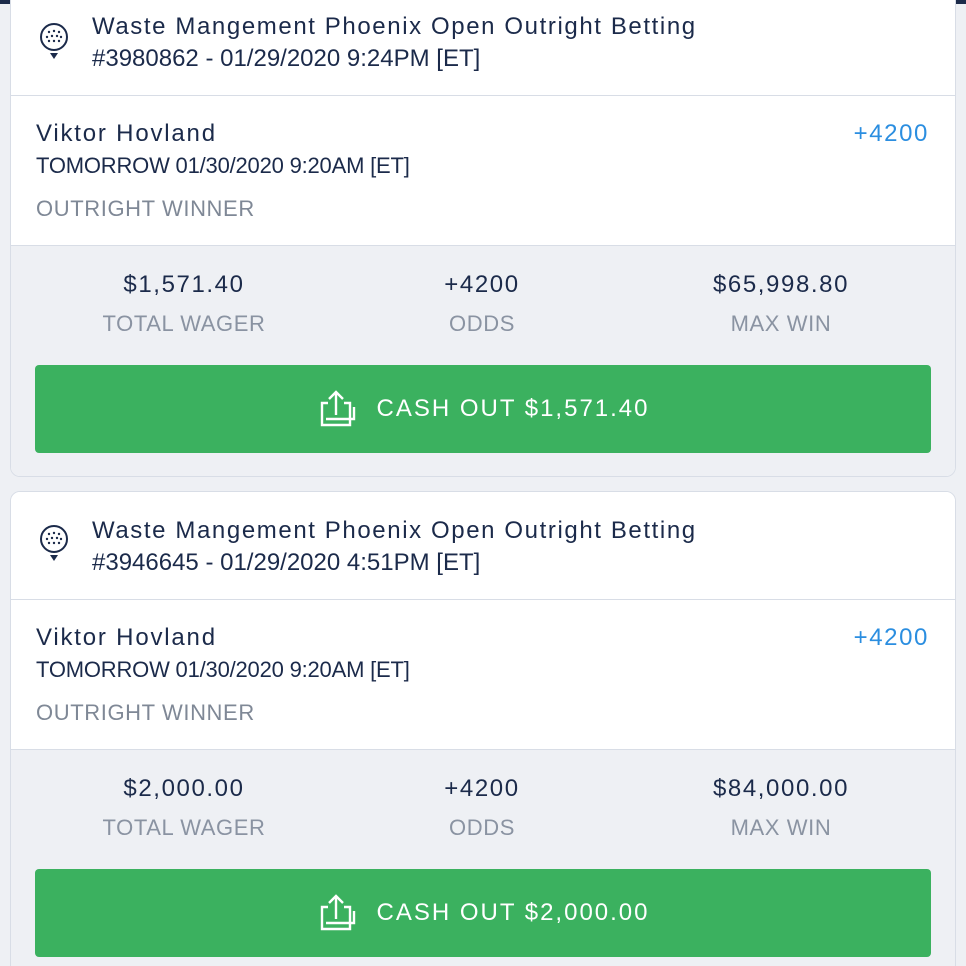 The height and width of the screenshot is (966, 966). What do you see at coordinates (184, 808) in the screenshot?
I see `total-wager: $2,000.00 TOTAL WAGER` at bounding box center [184, 808].